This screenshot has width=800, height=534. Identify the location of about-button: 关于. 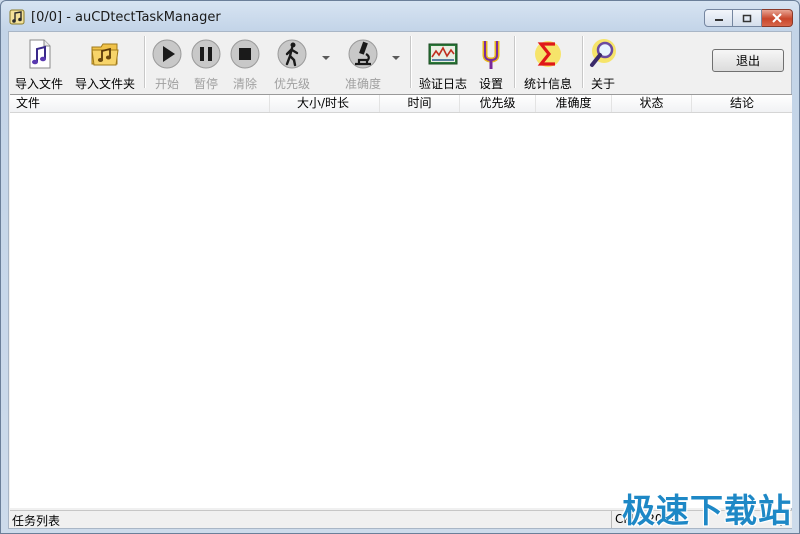
(603, 63).